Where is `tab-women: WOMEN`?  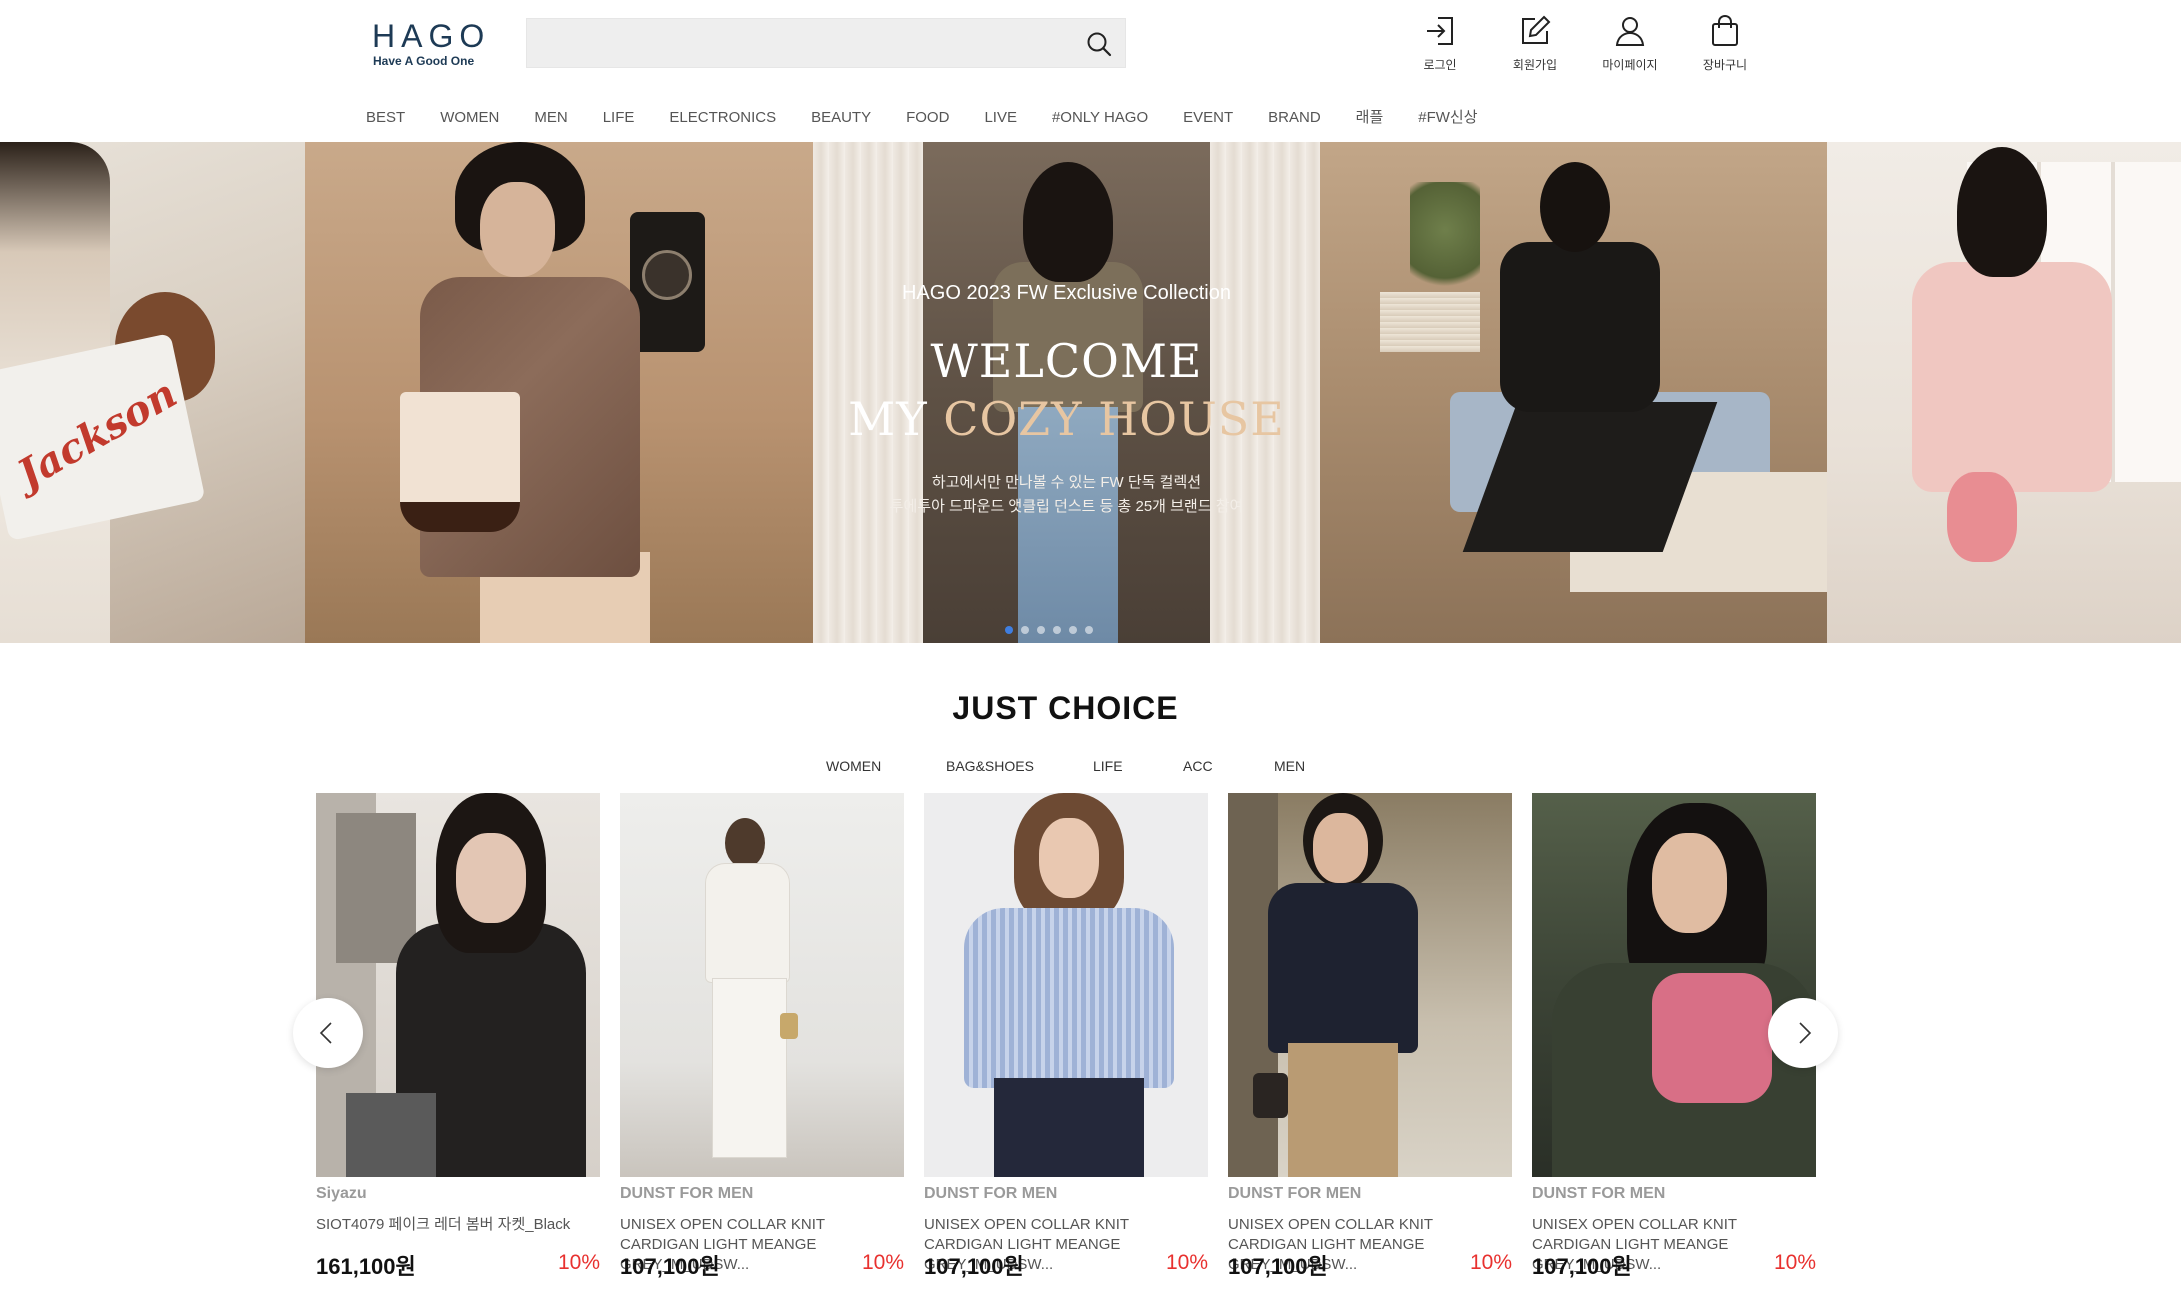 tab-women: WOMEN is located at coordinates (853, 766).